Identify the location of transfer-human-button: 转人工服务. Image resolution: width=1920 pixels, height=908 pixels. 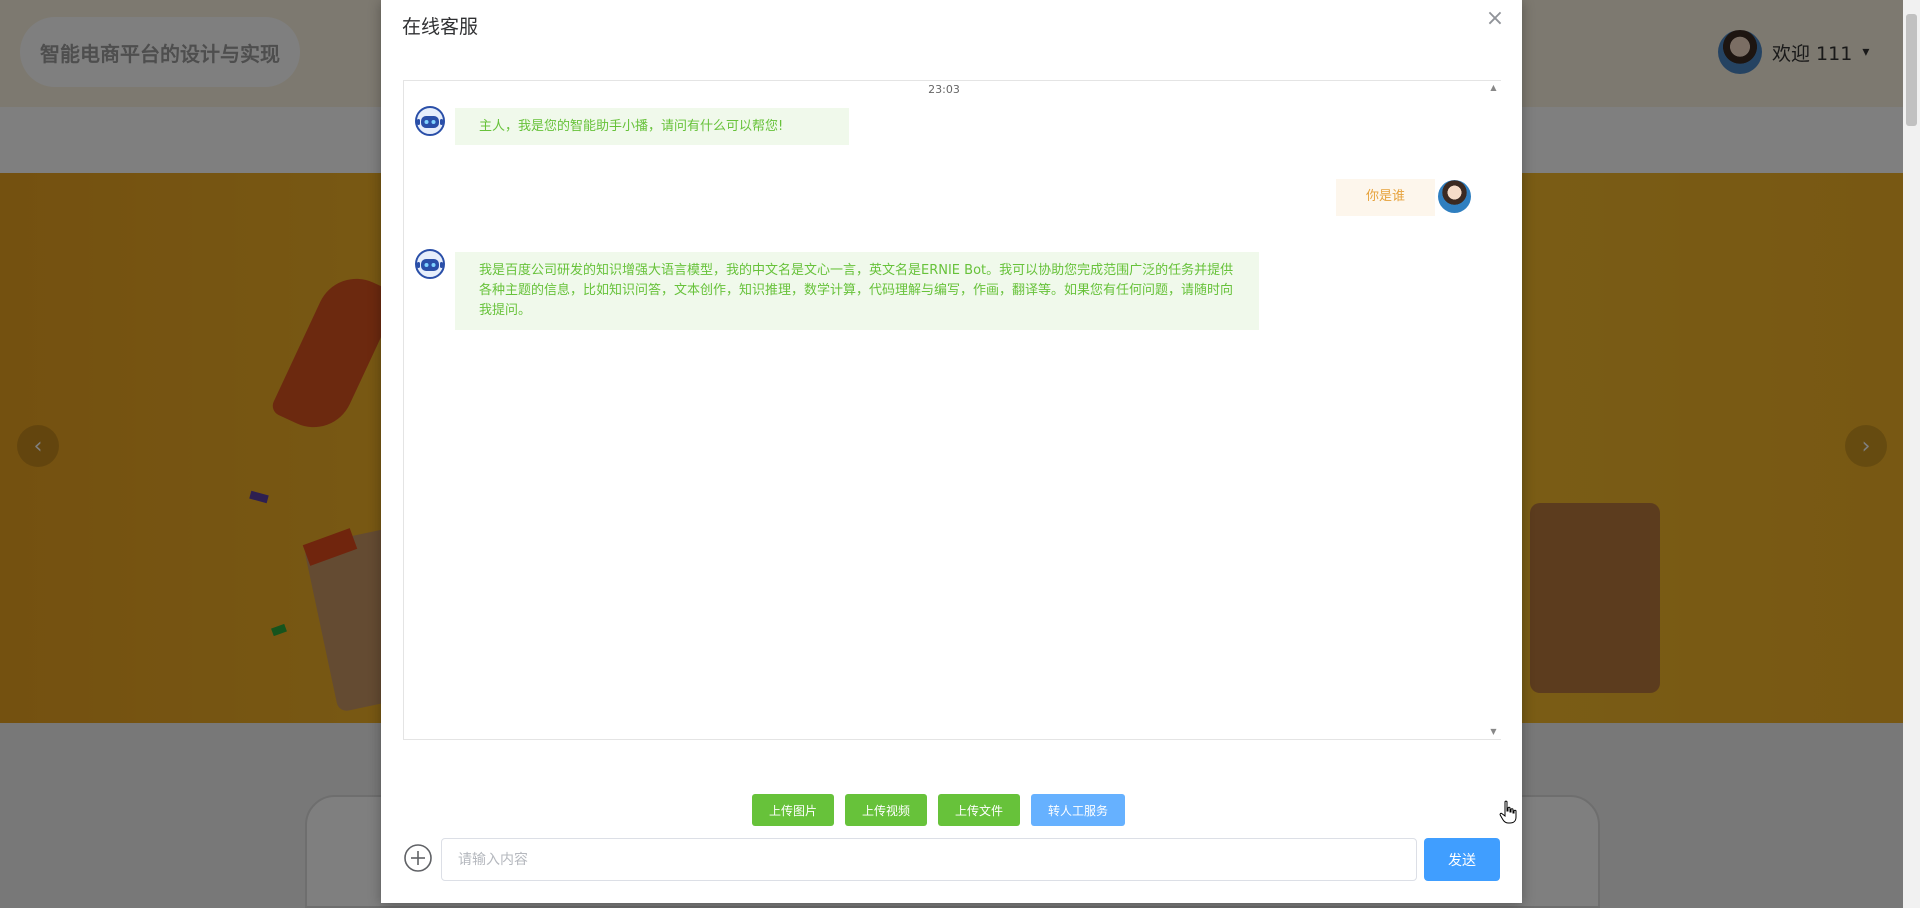
(1078, 810).